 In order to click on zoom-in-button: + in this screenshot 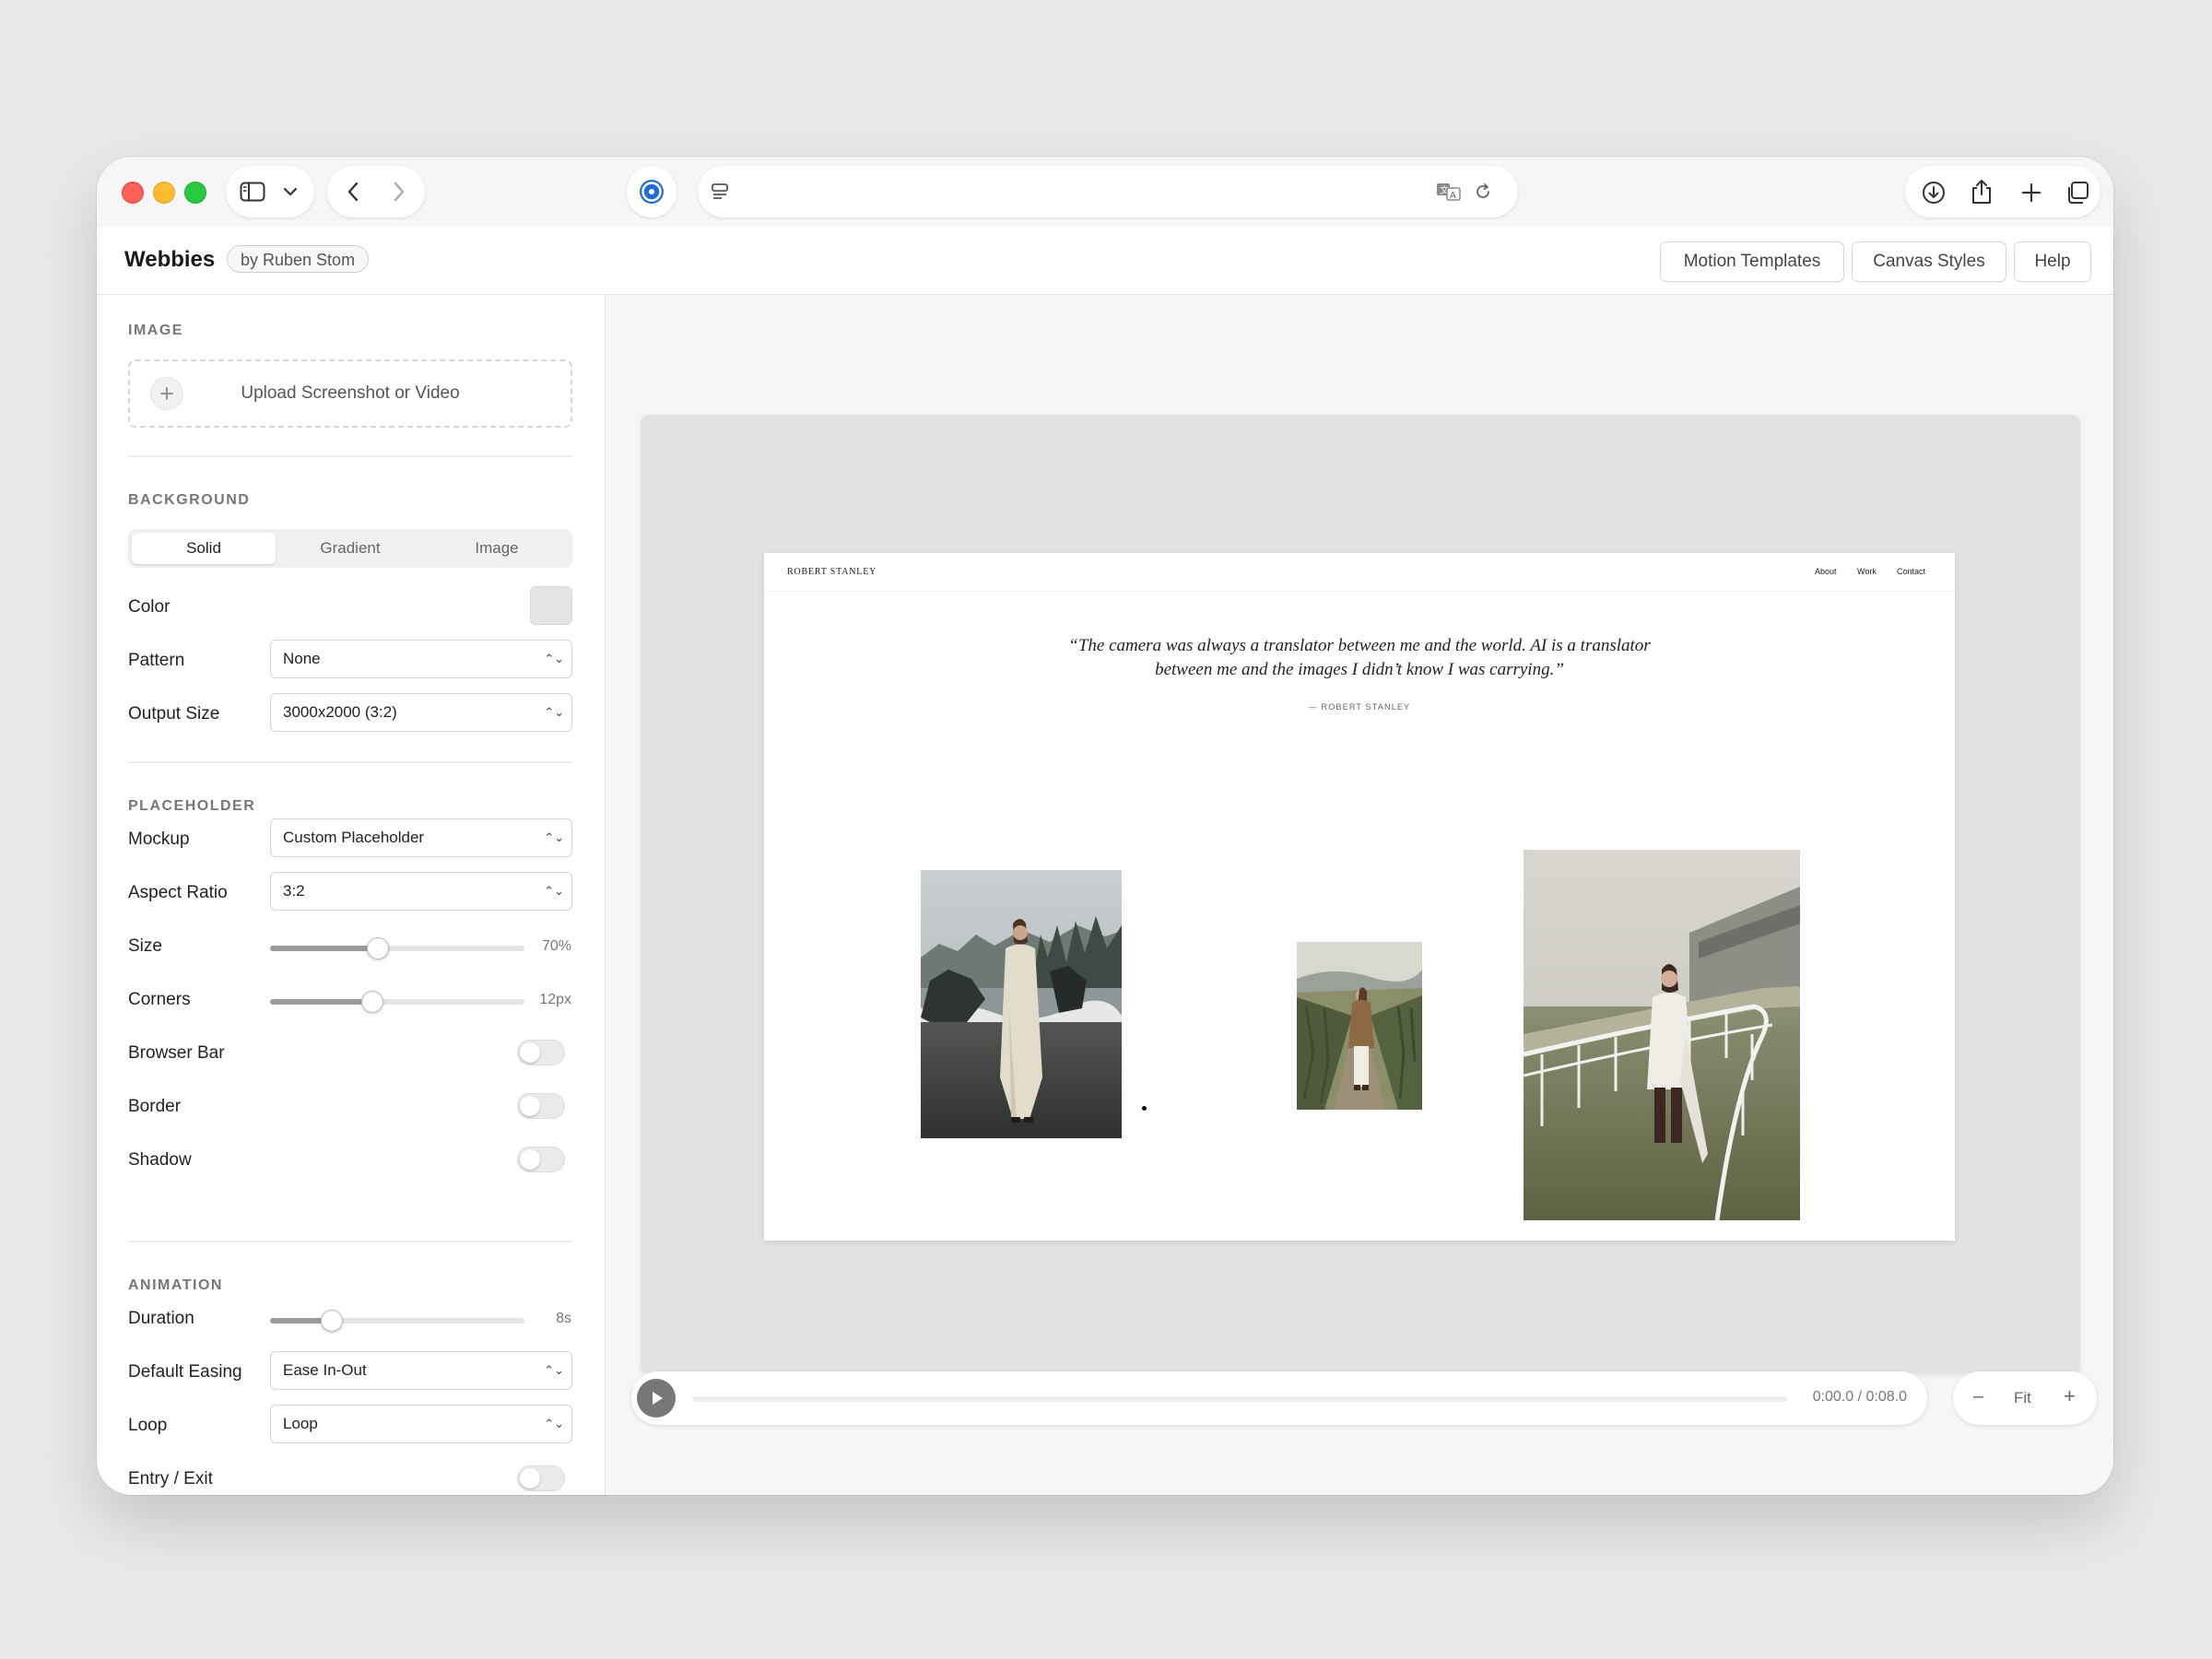, I will do `click(2070, 1396)`.